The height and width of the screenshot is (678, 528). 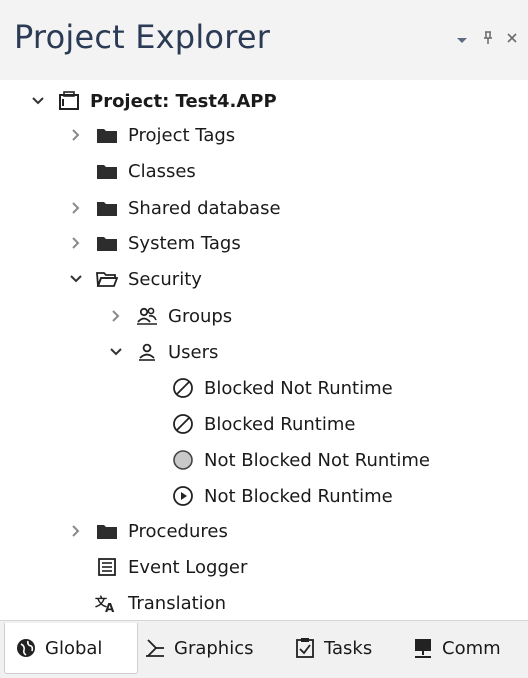 I want to click on tree-item-label: Event Logger, so click(x=188, y=567).